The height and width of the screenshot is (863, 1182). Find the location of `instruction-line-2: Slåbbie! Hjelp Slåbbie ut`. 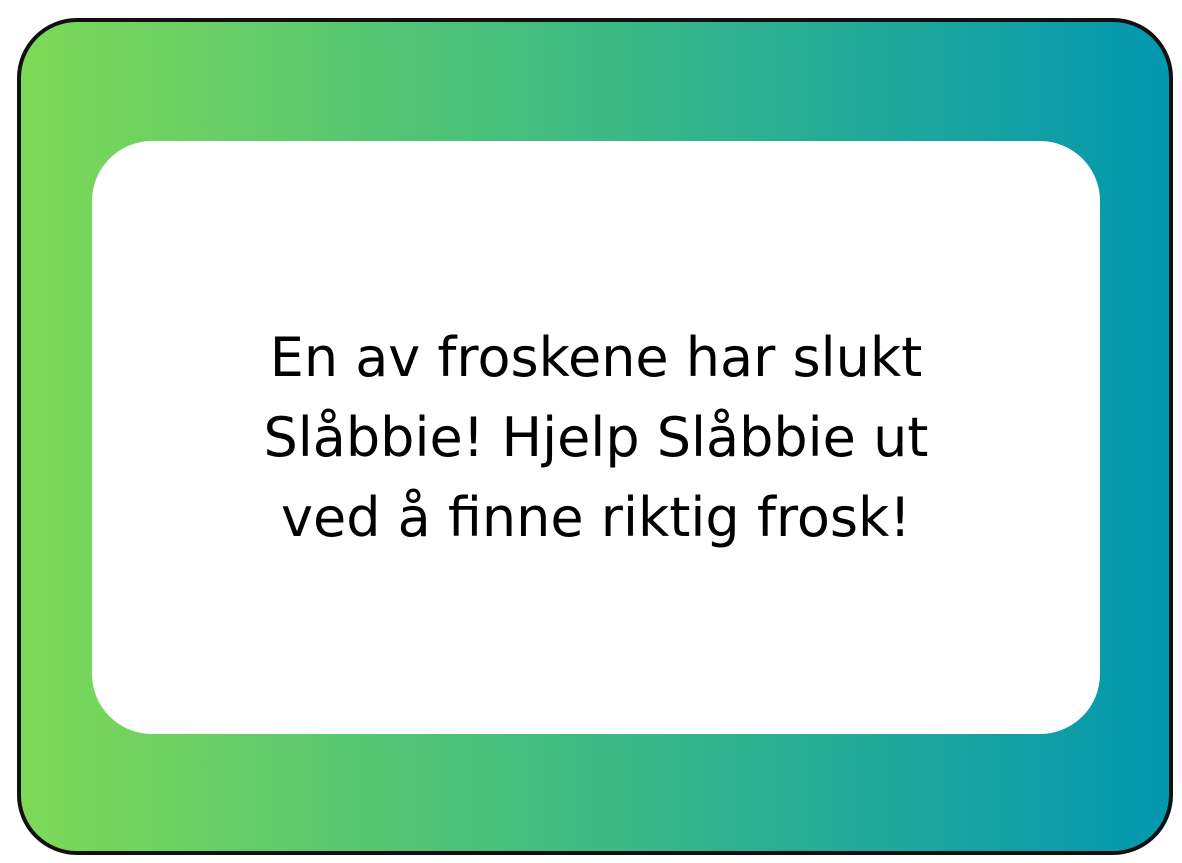

instruction-line-2: Slåbbie! Hjelp Slåbbie ut is located at coordinates (596, 437).